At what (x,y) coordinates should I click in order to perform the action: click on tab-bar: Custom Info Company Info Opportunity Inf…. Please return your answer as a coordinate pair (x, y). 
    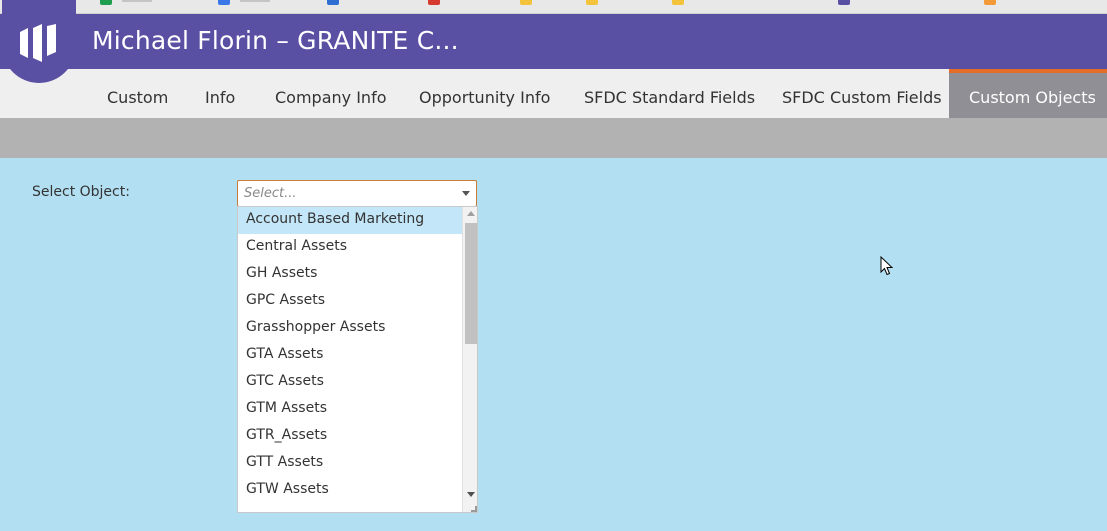
    Looking at the image, I should click on (553, 93).